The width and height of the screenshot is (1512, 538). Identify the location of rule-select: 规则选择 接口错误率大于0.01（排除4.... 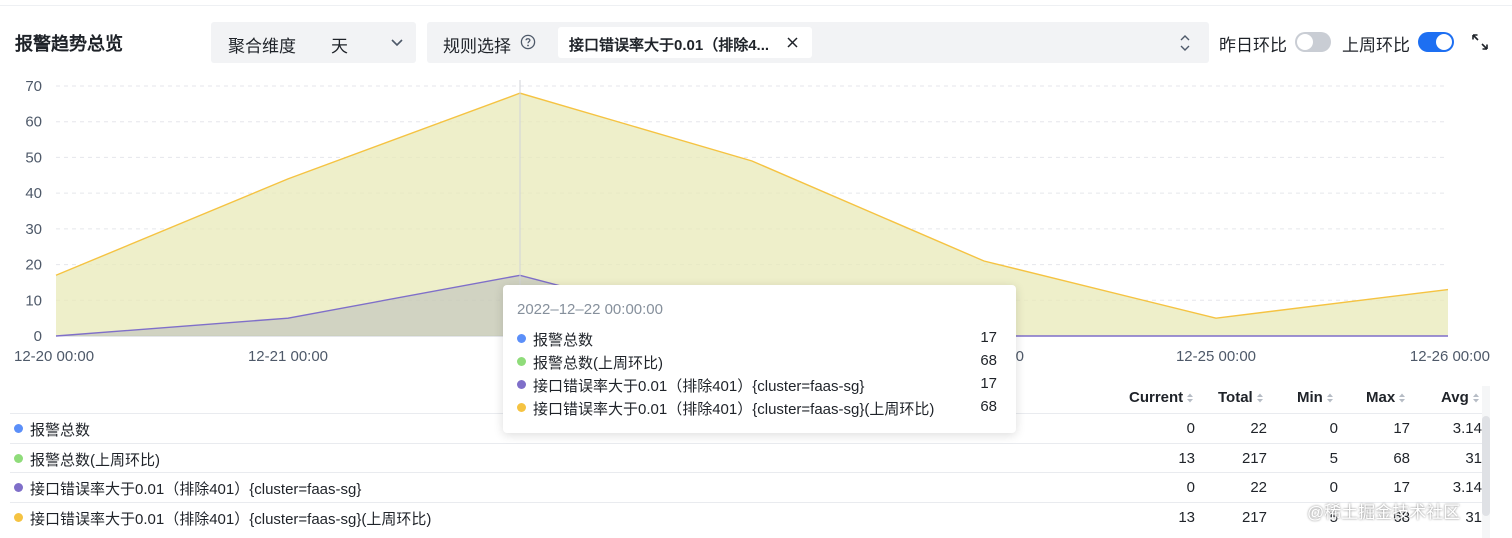
(818, 42).